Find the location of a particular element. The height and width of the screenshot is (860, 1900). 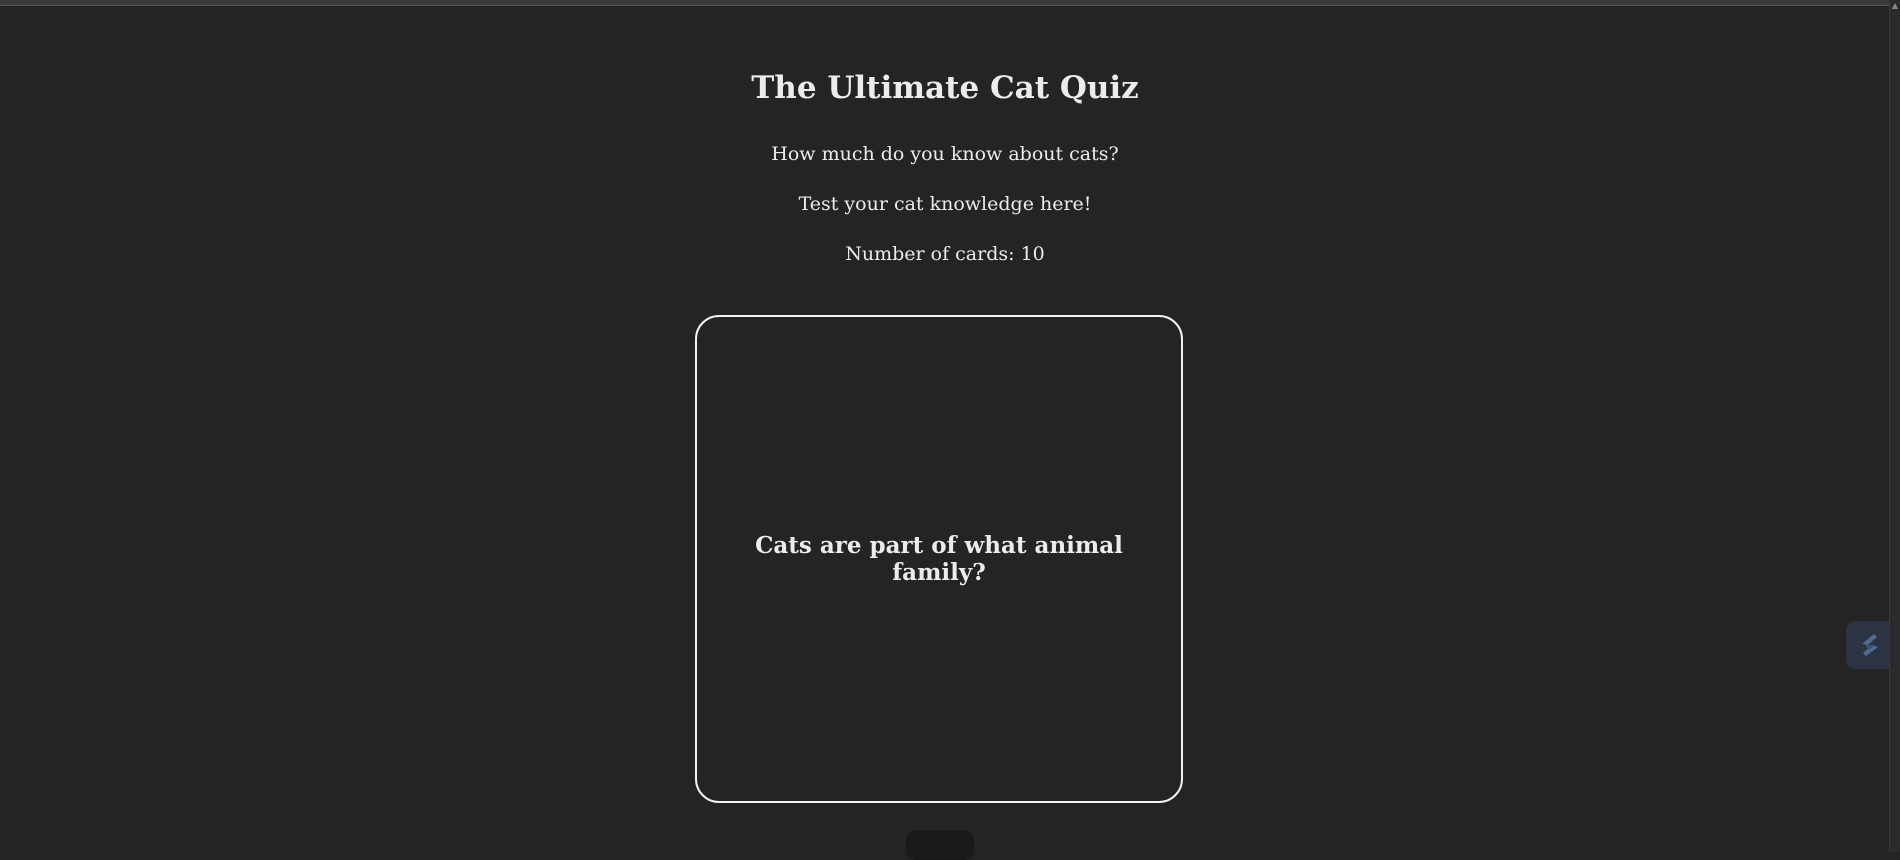

tagline: Test your cat knowledge here! is located at coordinates (945, 204).